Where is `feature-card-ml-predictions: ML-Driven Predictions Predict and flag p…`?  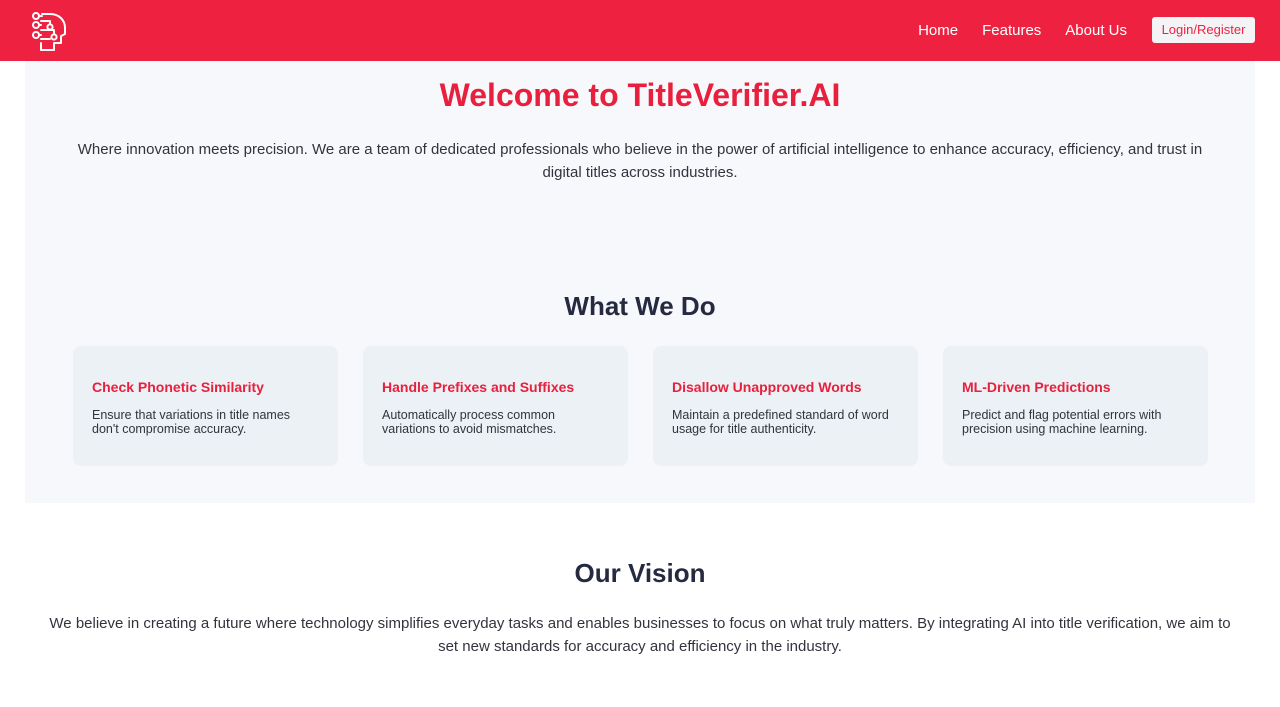 feature-card-ml-predictions: ML-Driven Predictions Predict and flag p… is located at coordinates (1075, 406).